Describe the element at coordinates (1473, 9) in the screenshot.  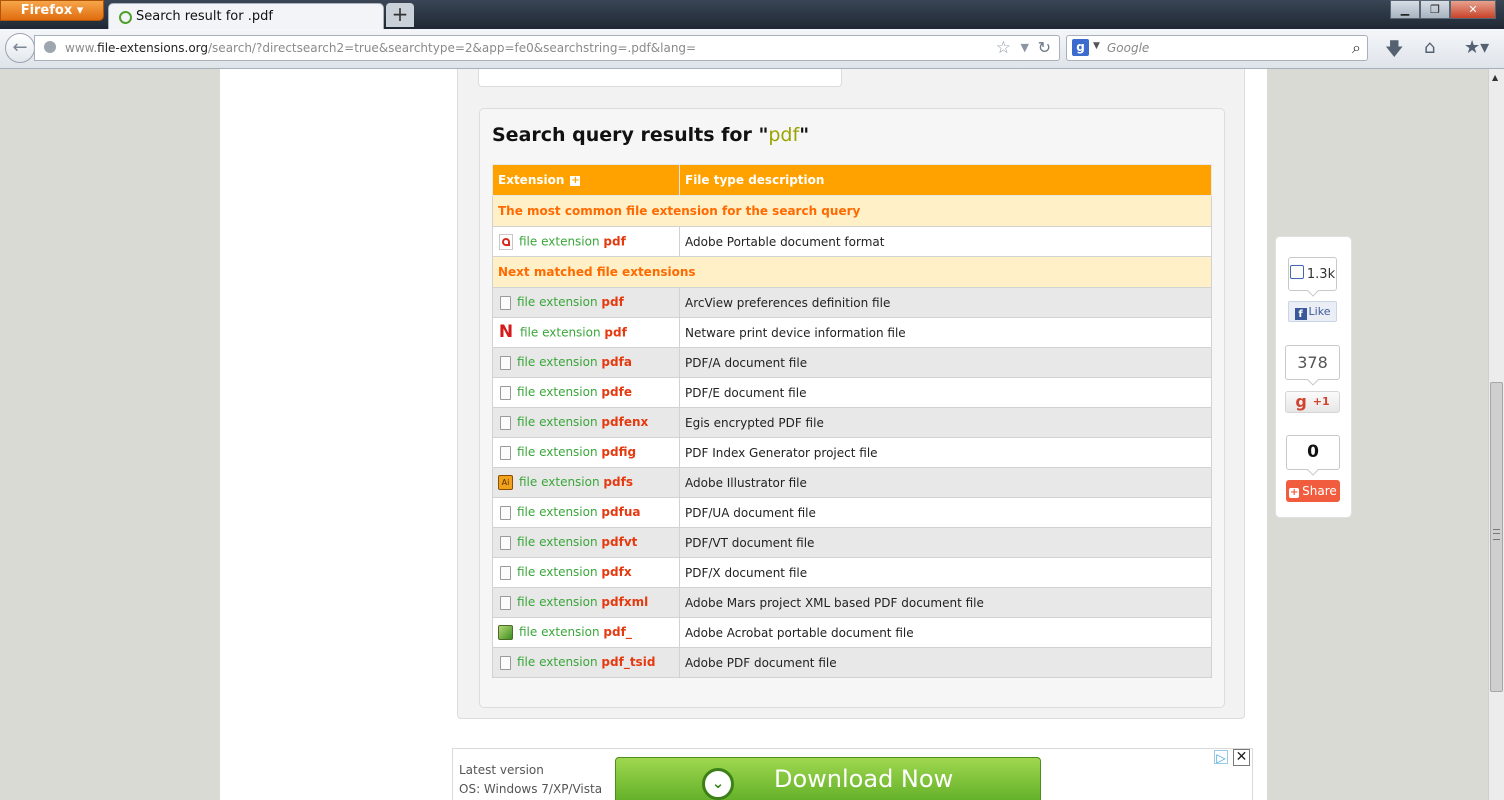
I see `close-icon: ✕` at that location.